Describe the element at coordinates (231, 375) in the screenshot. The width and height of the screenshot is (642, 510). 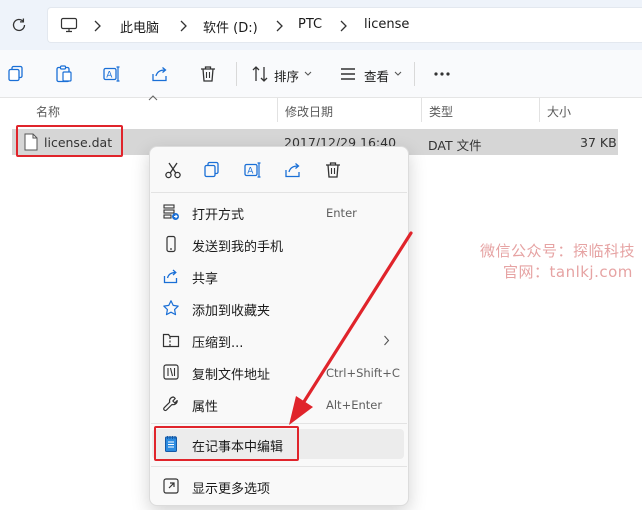
I see `menu-item-label: 复制文件地址` at that location.